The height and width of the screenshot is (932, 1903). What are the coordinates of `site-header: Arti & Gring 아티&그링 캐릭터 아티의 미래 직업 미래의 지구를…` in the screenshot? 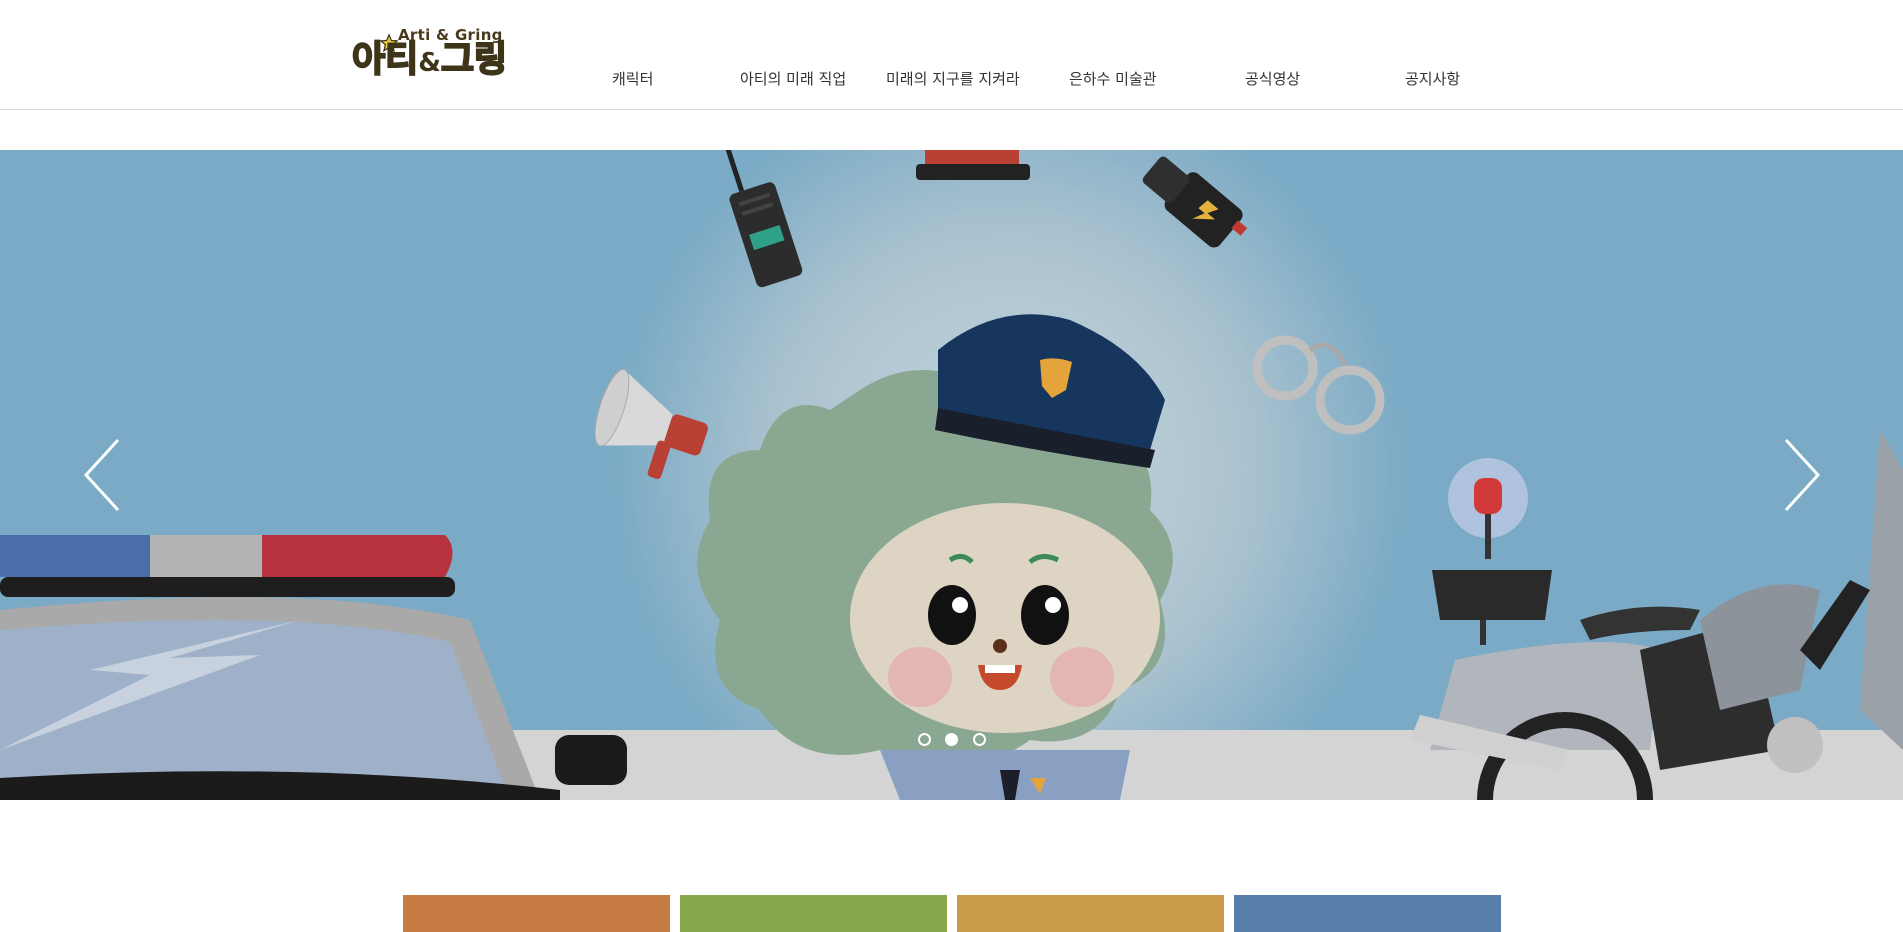 It's located at (951, 55).